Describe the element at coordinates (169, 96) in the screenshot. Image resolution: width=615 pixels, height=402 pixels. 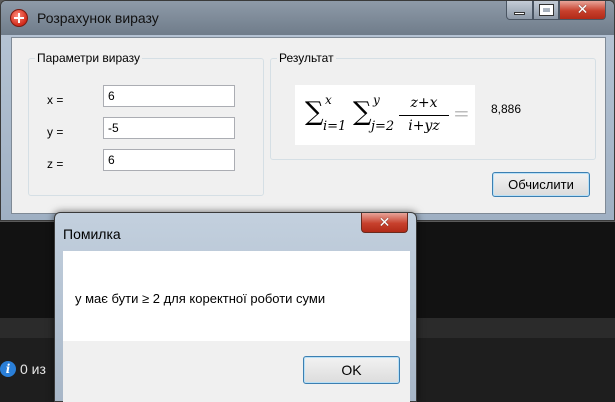
I see `x-input` at that location.